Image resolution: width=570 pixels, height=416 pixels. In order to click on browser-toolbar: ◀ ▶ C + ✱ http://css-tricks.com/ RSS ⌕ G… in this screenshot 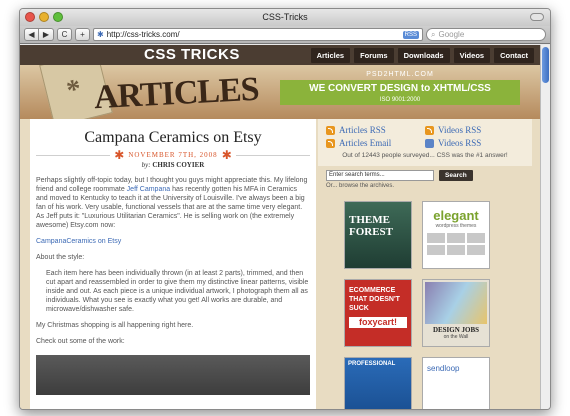, I will do `click(285, 35)`.